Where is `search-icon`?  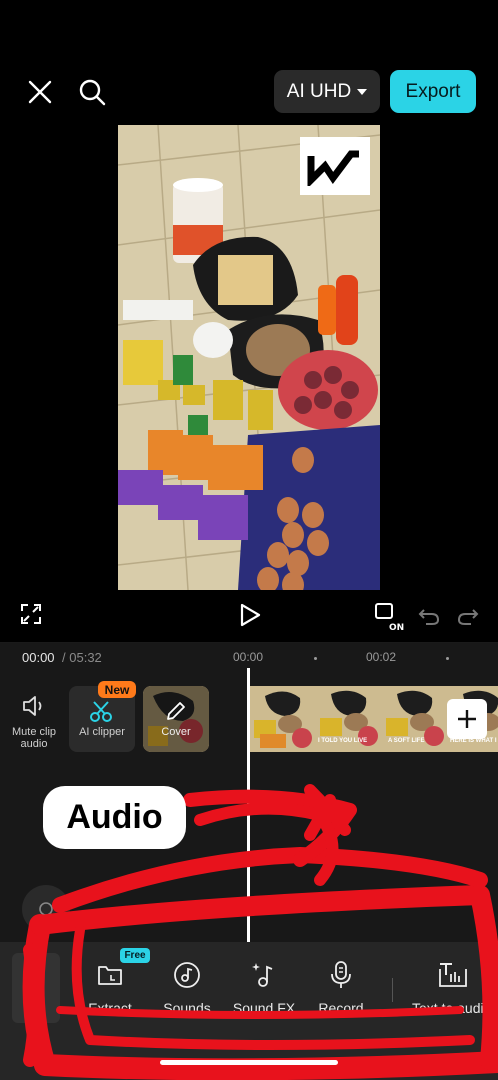 search-icon is located at coordinates (92, 92).